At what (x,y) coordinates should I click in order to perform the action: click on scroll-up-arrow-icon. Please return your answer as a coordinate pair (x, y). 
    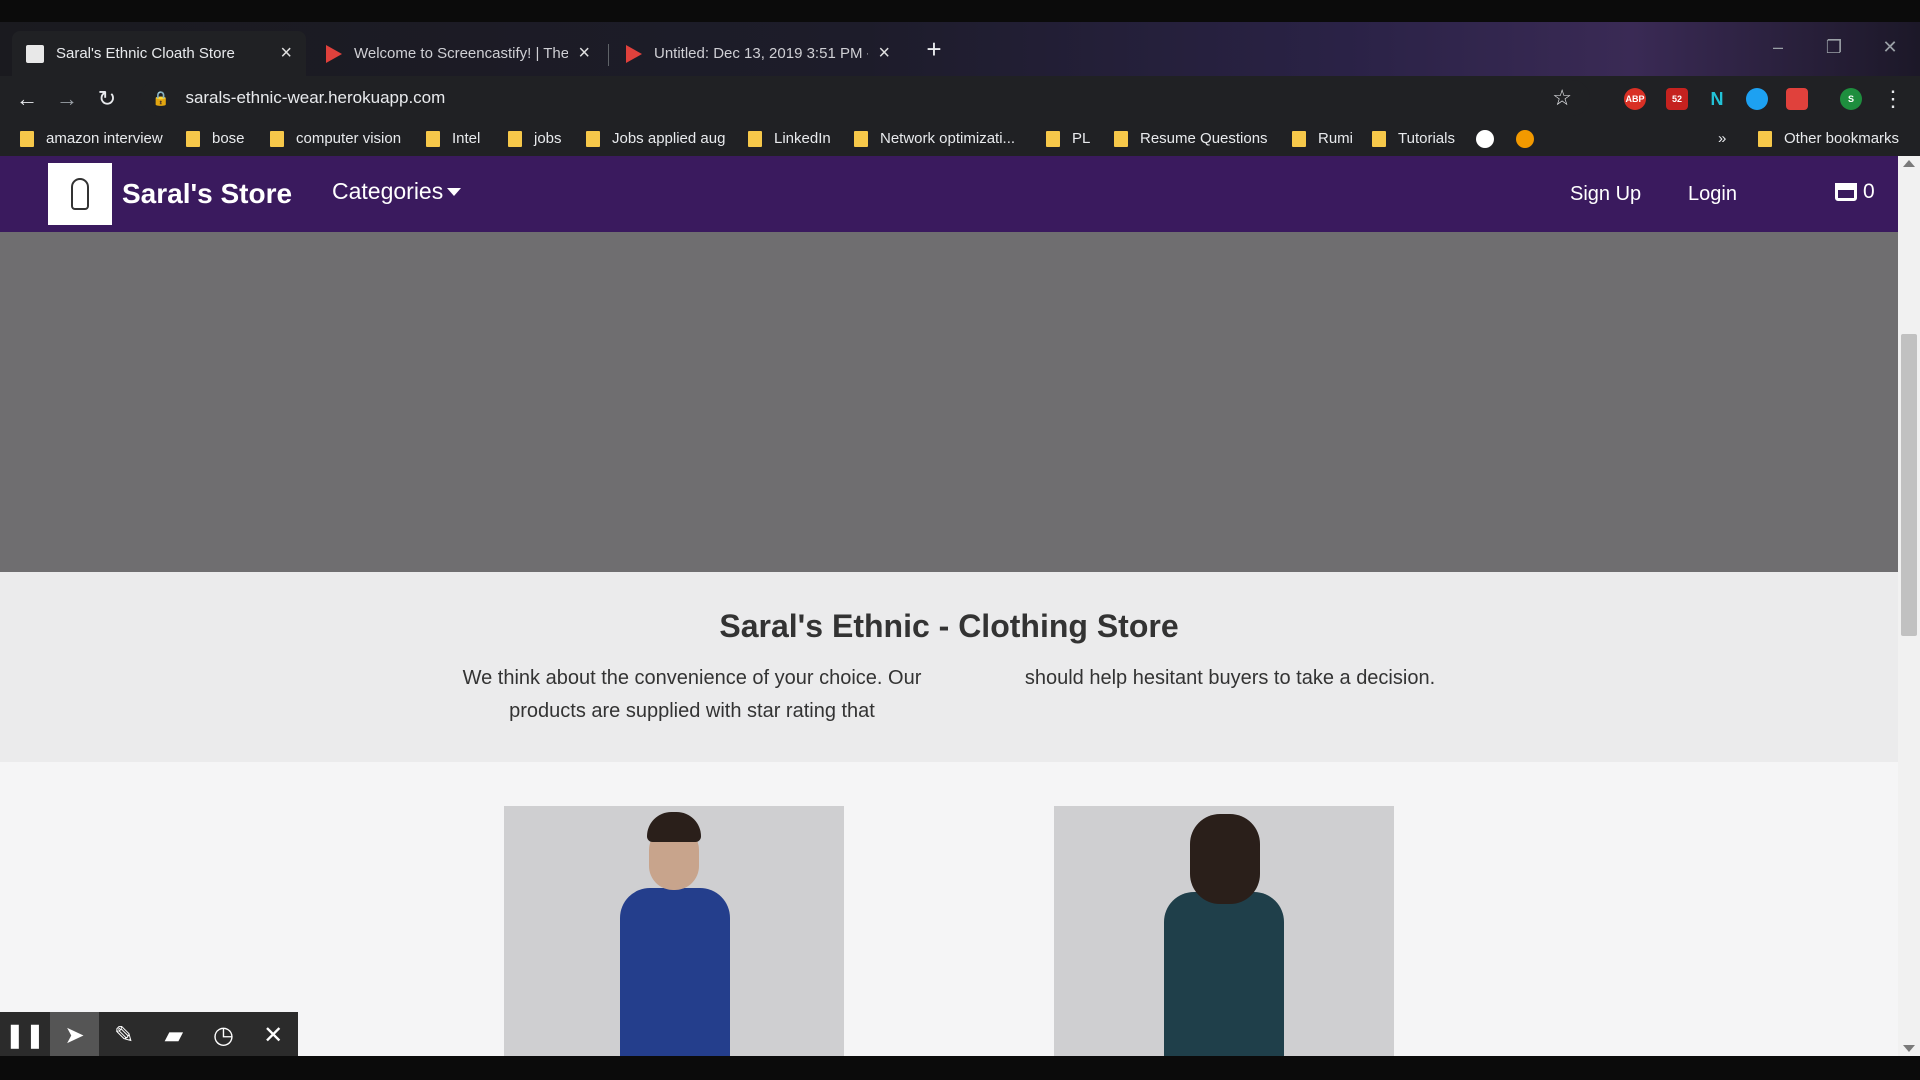
    Looking at the image, I should click on (1909, 163).